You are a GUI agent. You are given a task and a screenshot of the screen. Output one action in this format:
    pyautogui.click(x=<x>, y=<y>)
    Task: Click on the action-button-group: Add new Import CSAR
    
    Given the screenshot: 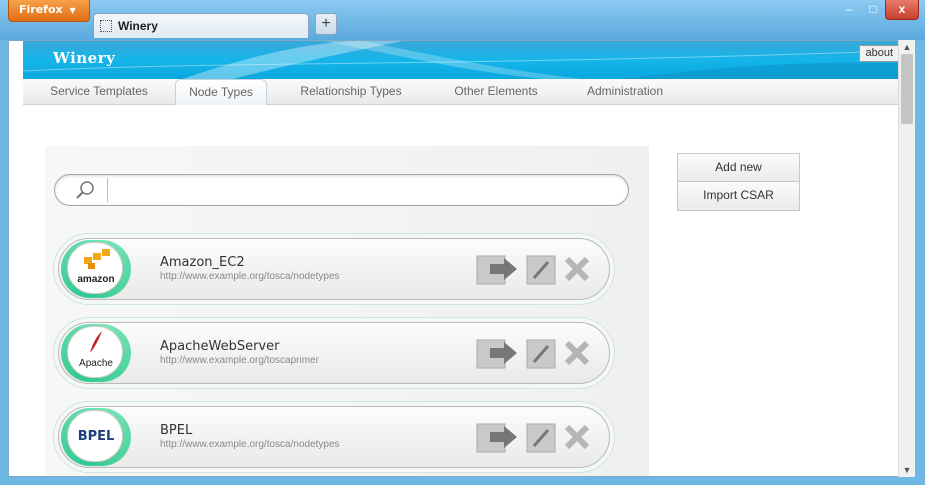 What is the action you would take?
    pyautogui.click(x=738, y=182)
    